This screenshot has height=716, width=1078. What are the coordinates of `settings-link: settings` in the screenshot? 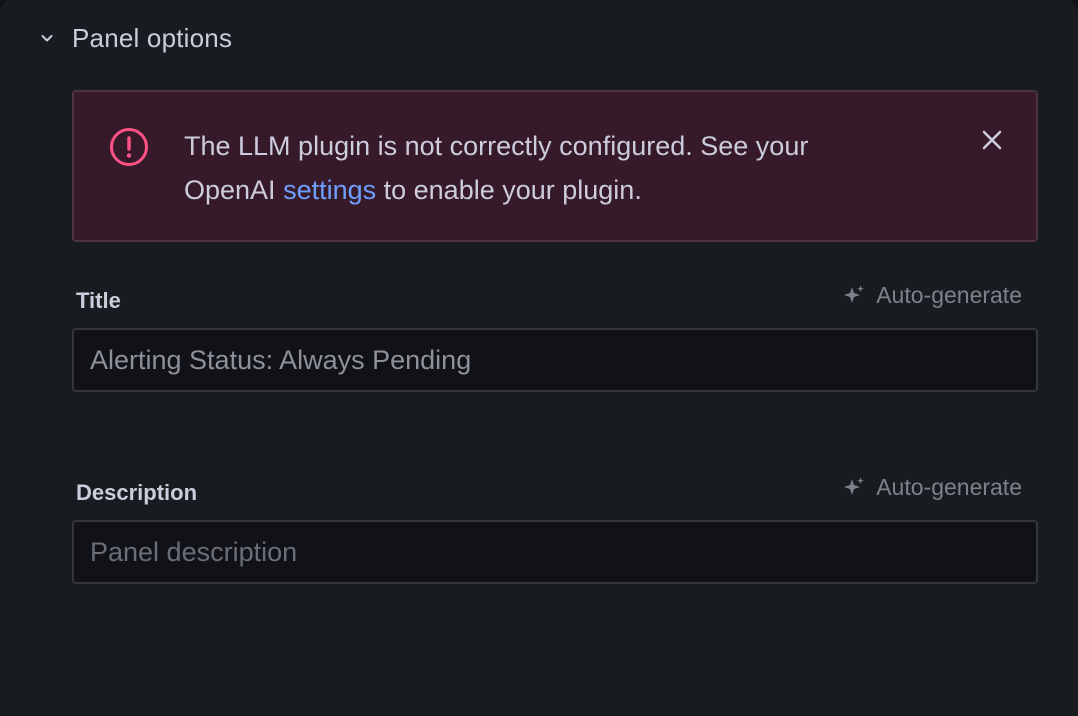 It's located at (329, 190).